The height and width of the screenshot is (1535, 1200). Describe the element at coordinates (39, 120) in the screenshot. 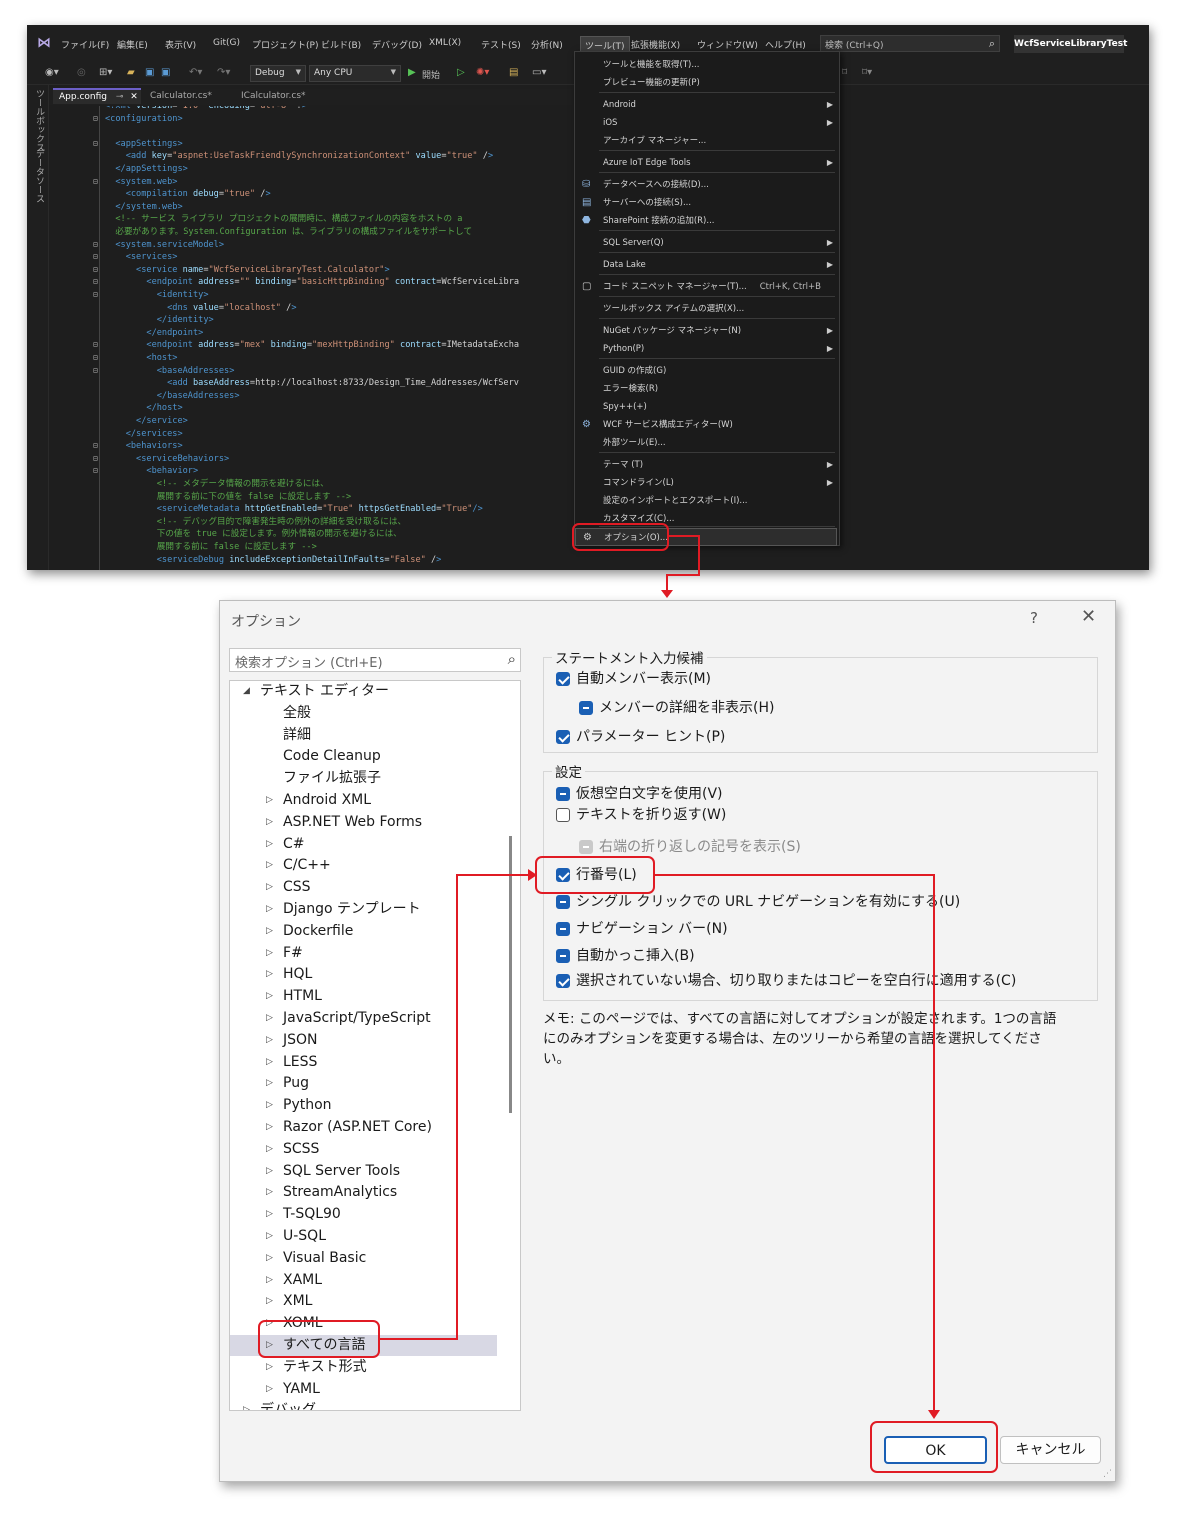

I see `side-tab-toolbox: ツールボックス` at that location.